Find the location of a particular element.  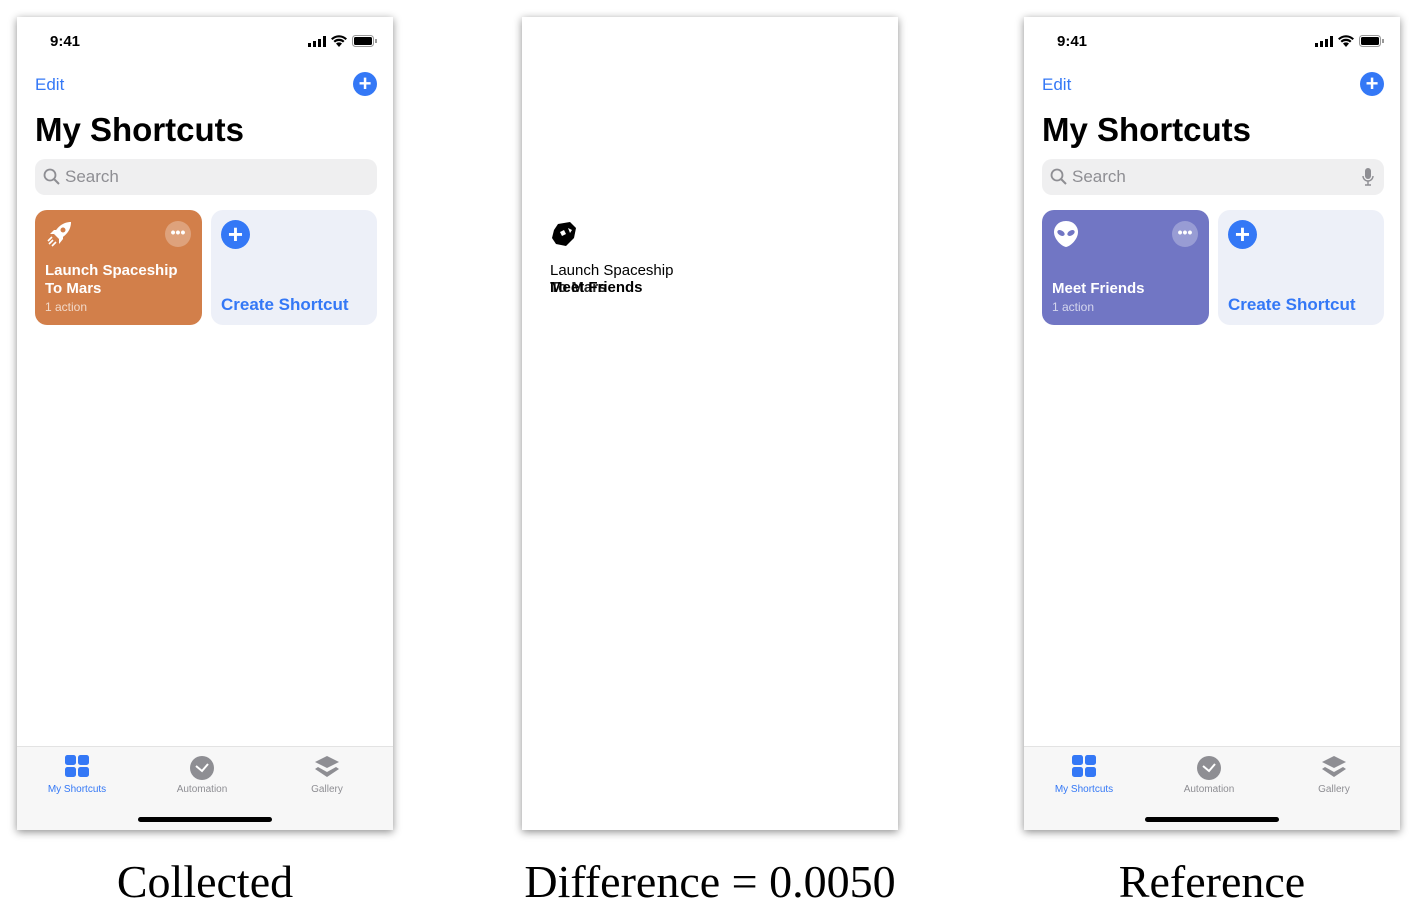

caption-difference: Difference = 0.0050 is located at coordinates (710, 881).